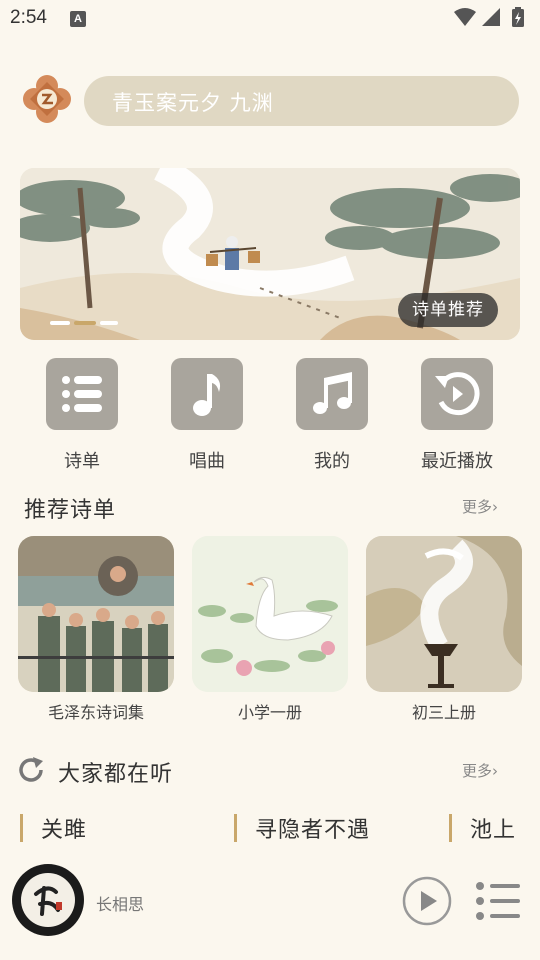 This screenshot has width=540, height=960. What do you see at coordinates (465, 17) in the screenshot?
I see `wifi-icon` at bounding box center [465, 17].